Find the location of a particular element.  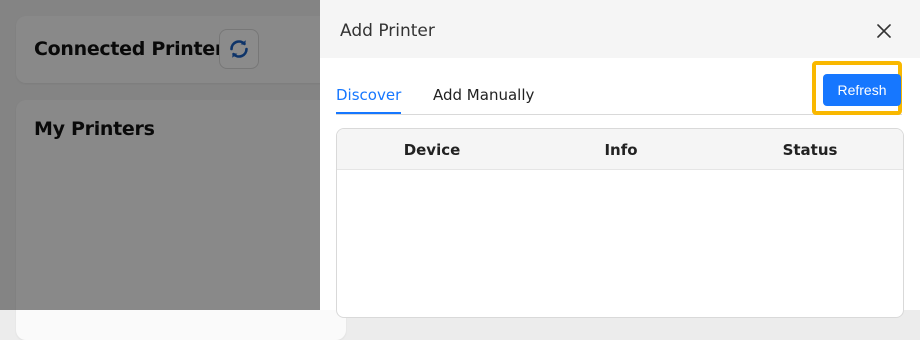

close-button is located at coordinates (884, 31).